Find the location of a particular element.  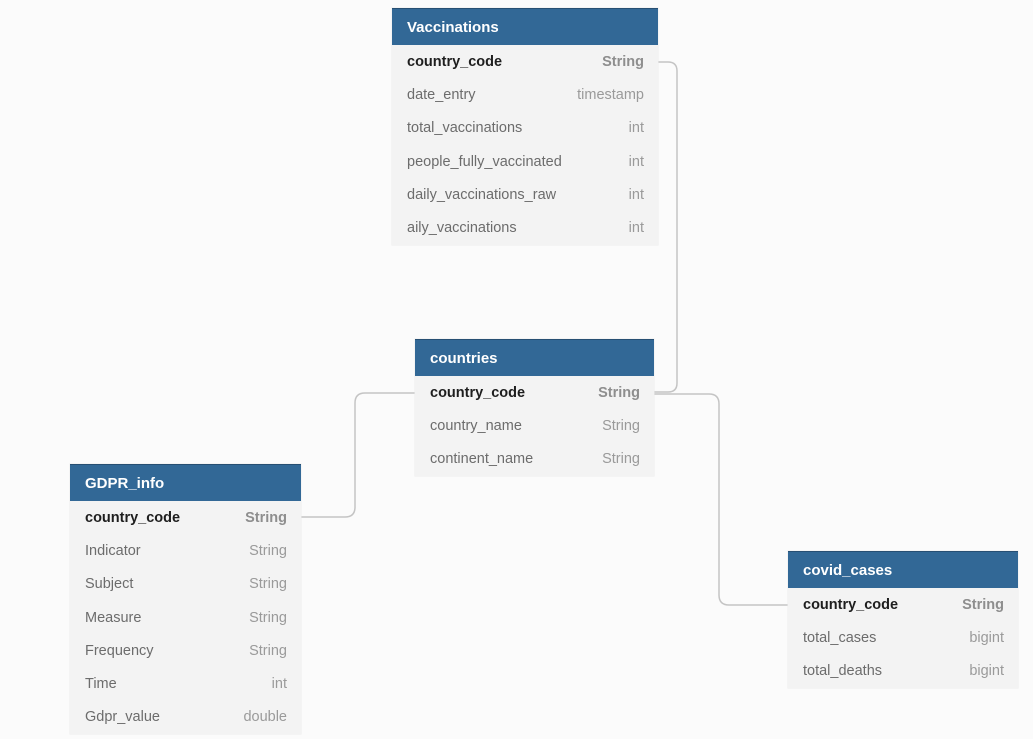

field-row: Time int is located at coordinates (185, 683).